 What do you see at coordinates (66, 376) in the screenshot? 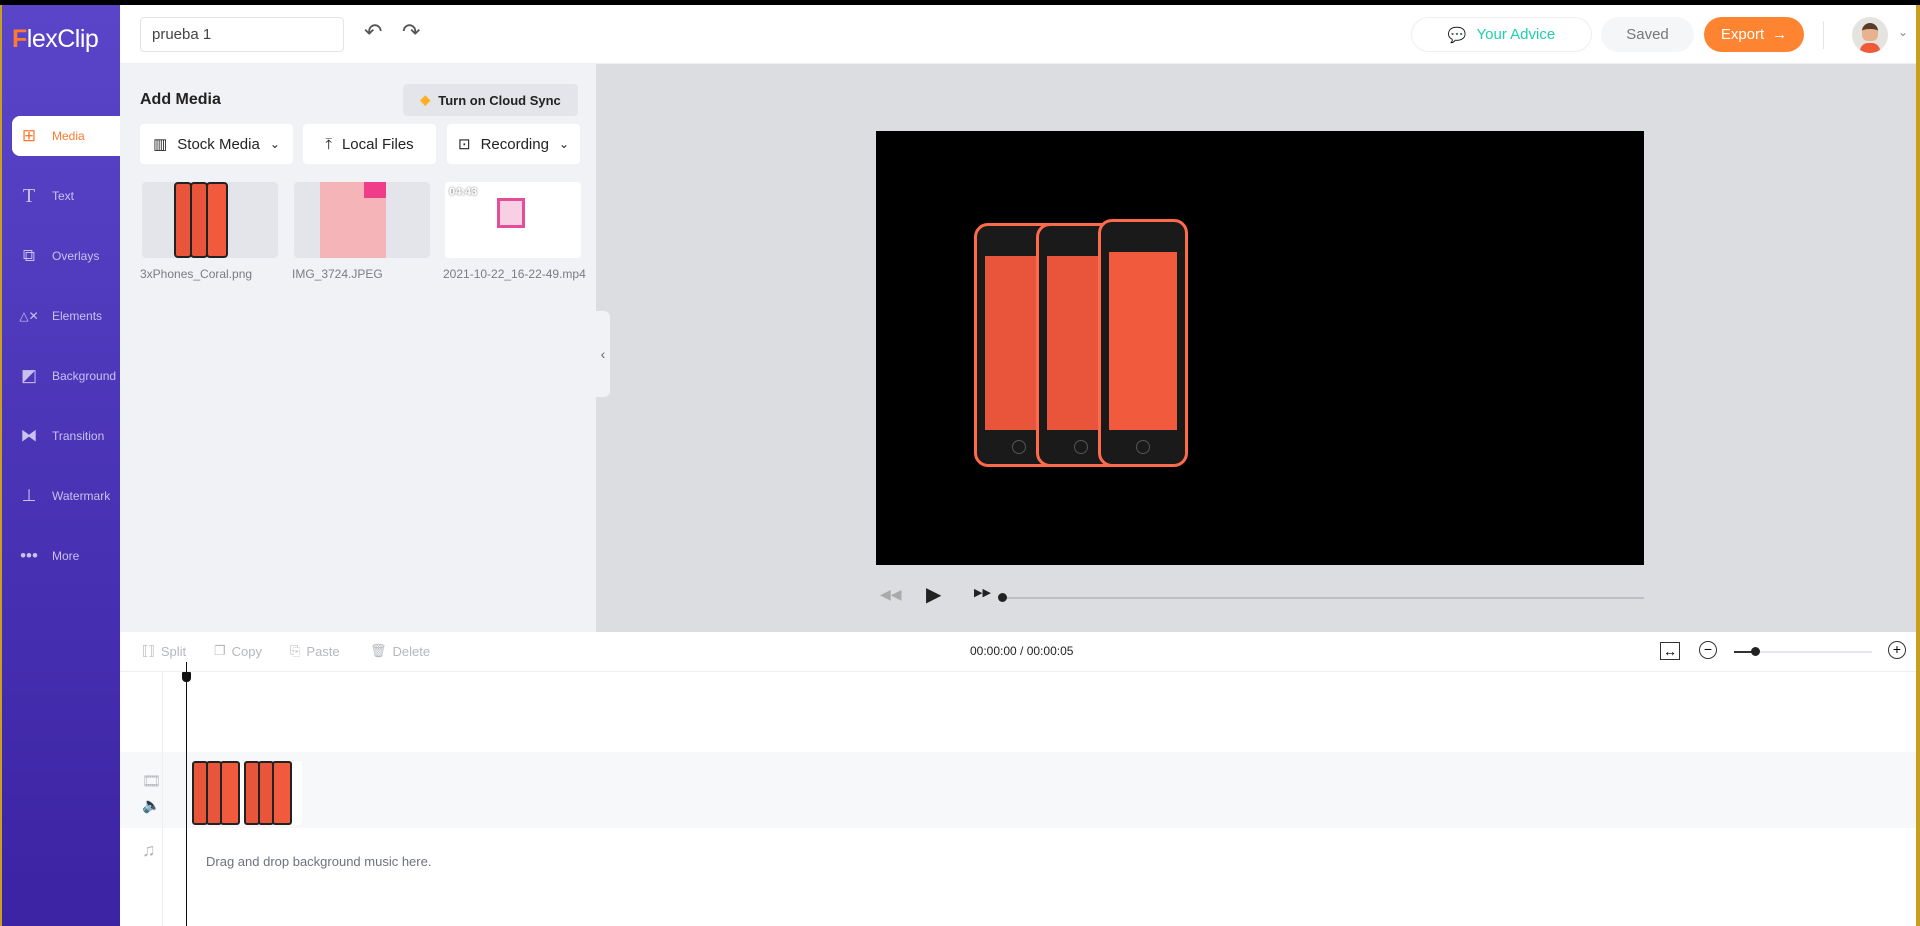
I see `sidebar-item-background: ◩ Background` at bounding box center [66, 376].